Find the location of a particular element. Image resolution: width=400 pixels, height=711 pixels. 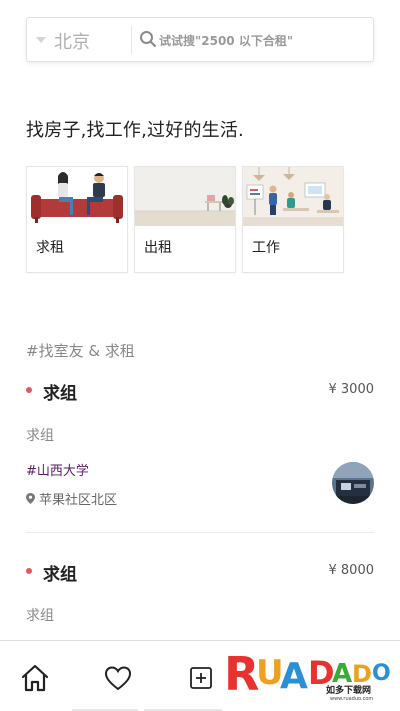

office-illustration-icon is located at coordinates (293, 196).